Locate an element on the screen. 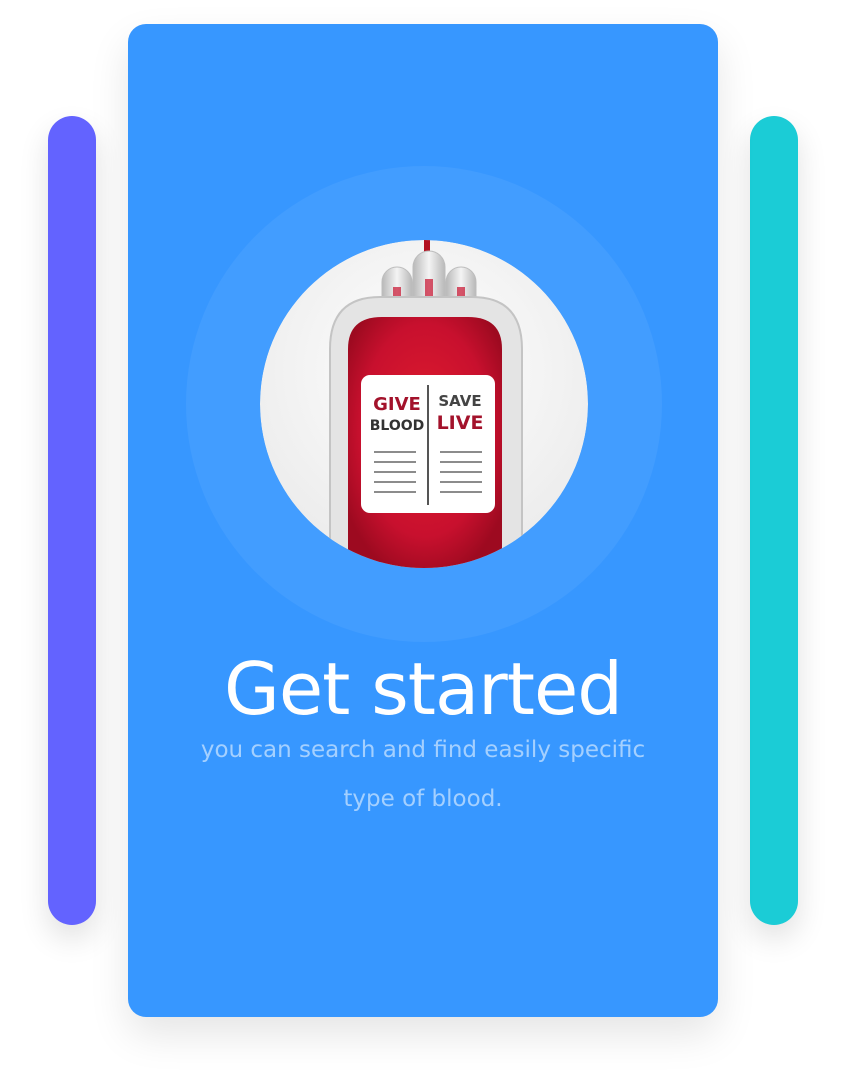 The height and width of the screenshot is (1090, 846). next-card is located at coordinates (774, 520).